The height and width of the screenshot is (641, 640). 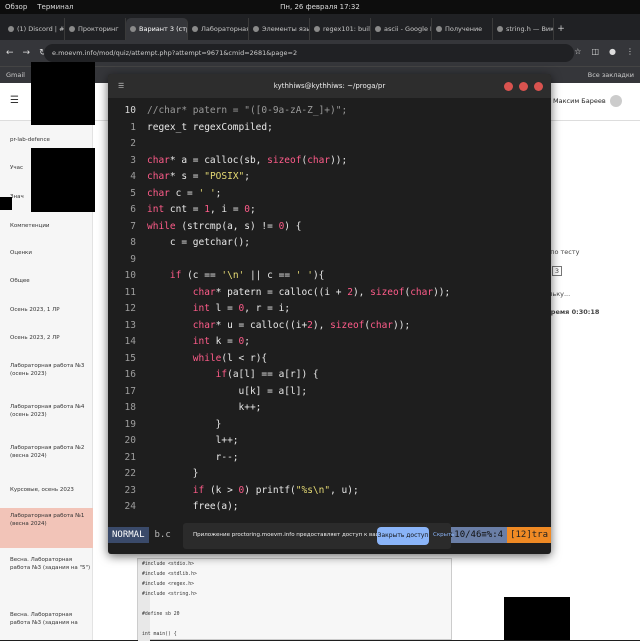 I want to click on maximize-icon, so click(x=523, y=86).